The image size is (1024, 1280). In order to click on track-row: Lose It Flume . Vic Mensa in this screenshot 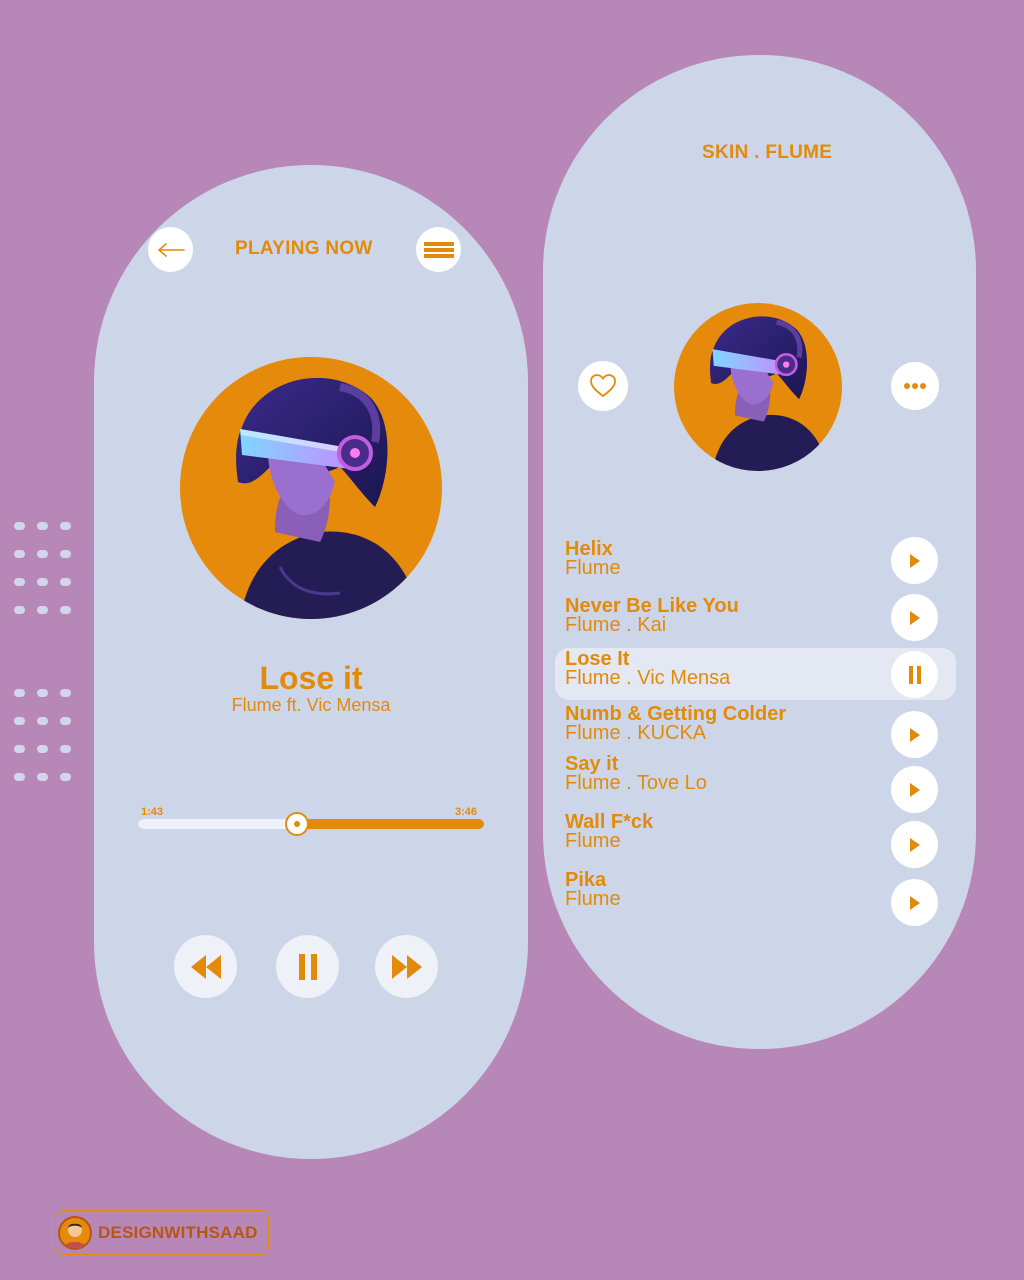, I will do `click(648, 669)`.